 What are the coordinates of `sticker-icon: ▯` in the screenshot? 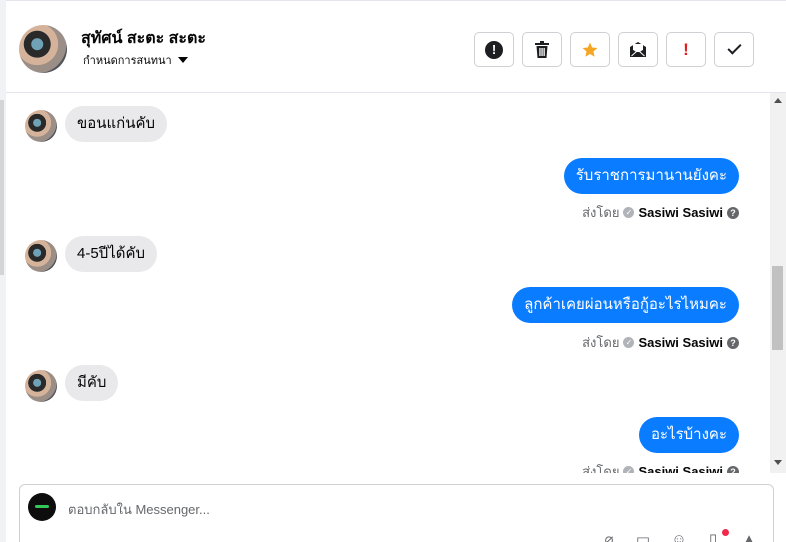 It's located at (713, 536).